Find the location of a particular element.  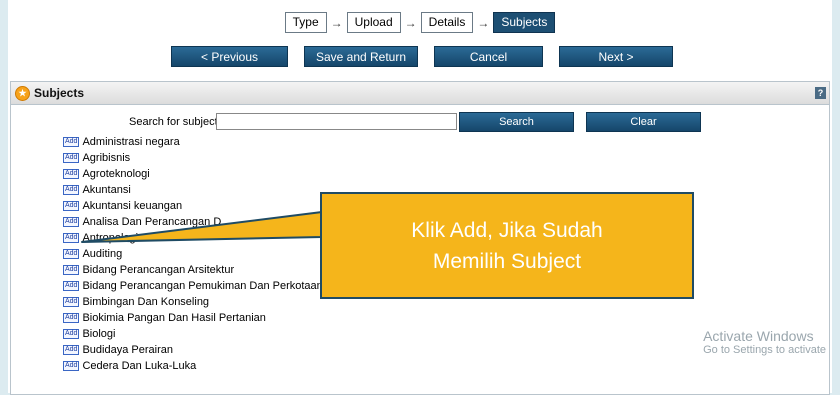

workflow-stepper: Type → Upload → Details → Subjects is located at coordinates (420, 22).